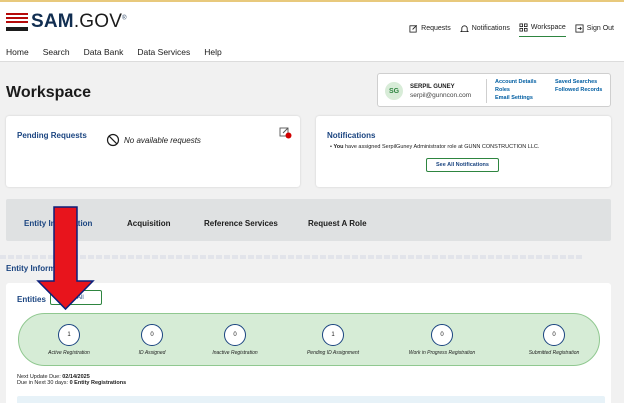 Image resolution: width=624 pixels, height=403 pixels. Describe the element at coordinates (542, 30) in the screenshot. I see `workspace-link: Workspace` at that location.